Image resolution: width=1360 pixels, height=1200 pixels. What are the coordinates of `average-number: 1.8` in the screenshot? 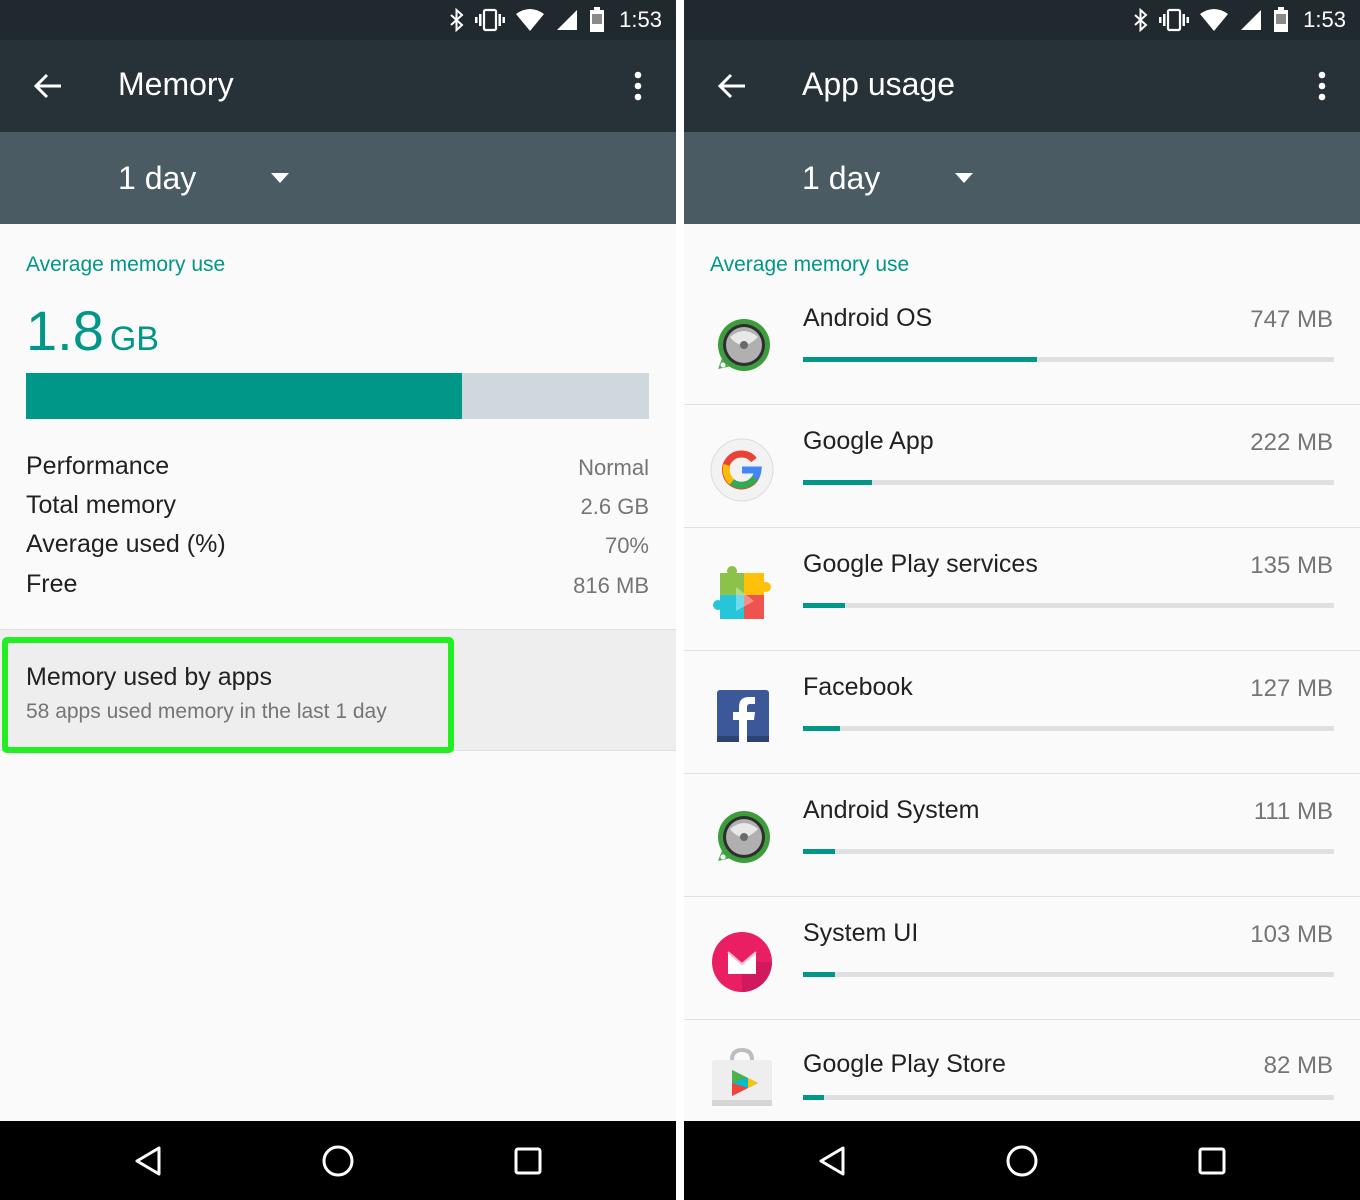 It's located at (65, 330).